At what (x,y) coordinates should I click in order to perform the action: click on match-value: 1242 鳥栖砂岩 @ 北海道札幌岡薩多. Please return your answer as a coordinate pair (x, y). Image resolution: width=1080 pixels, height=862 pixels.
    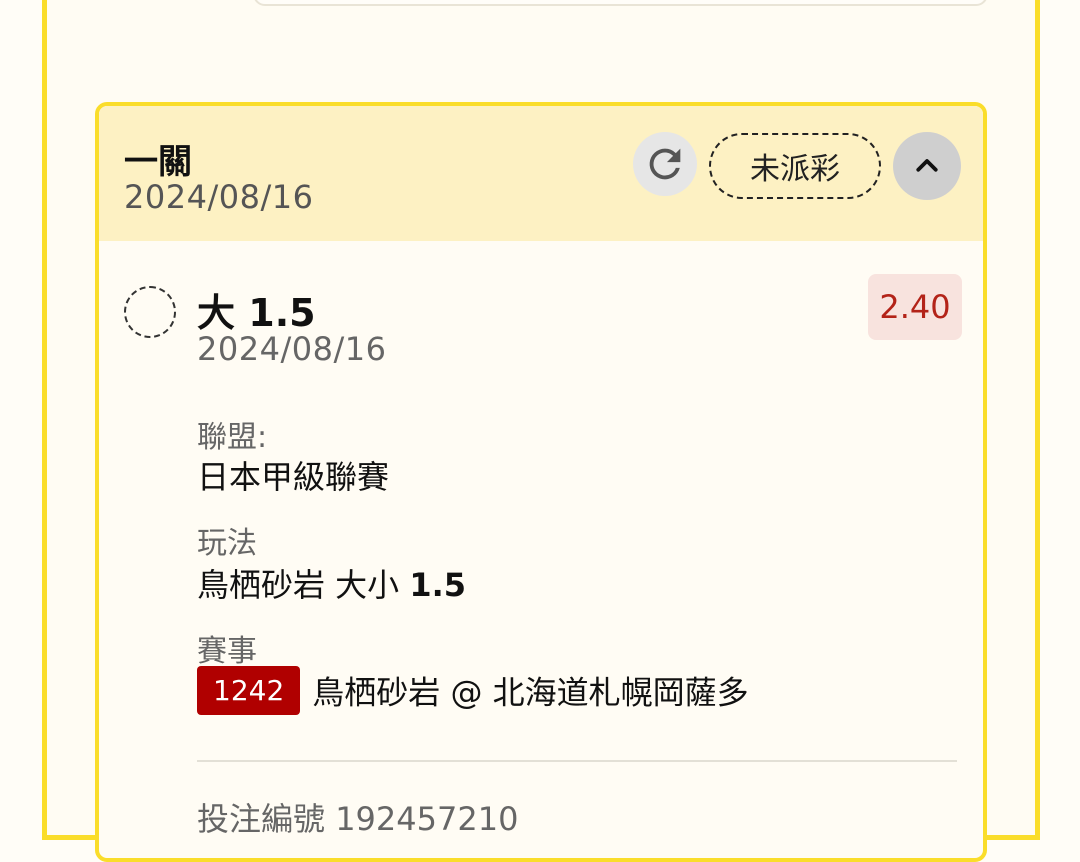
    Looking at the image, I should click on (473, 690).